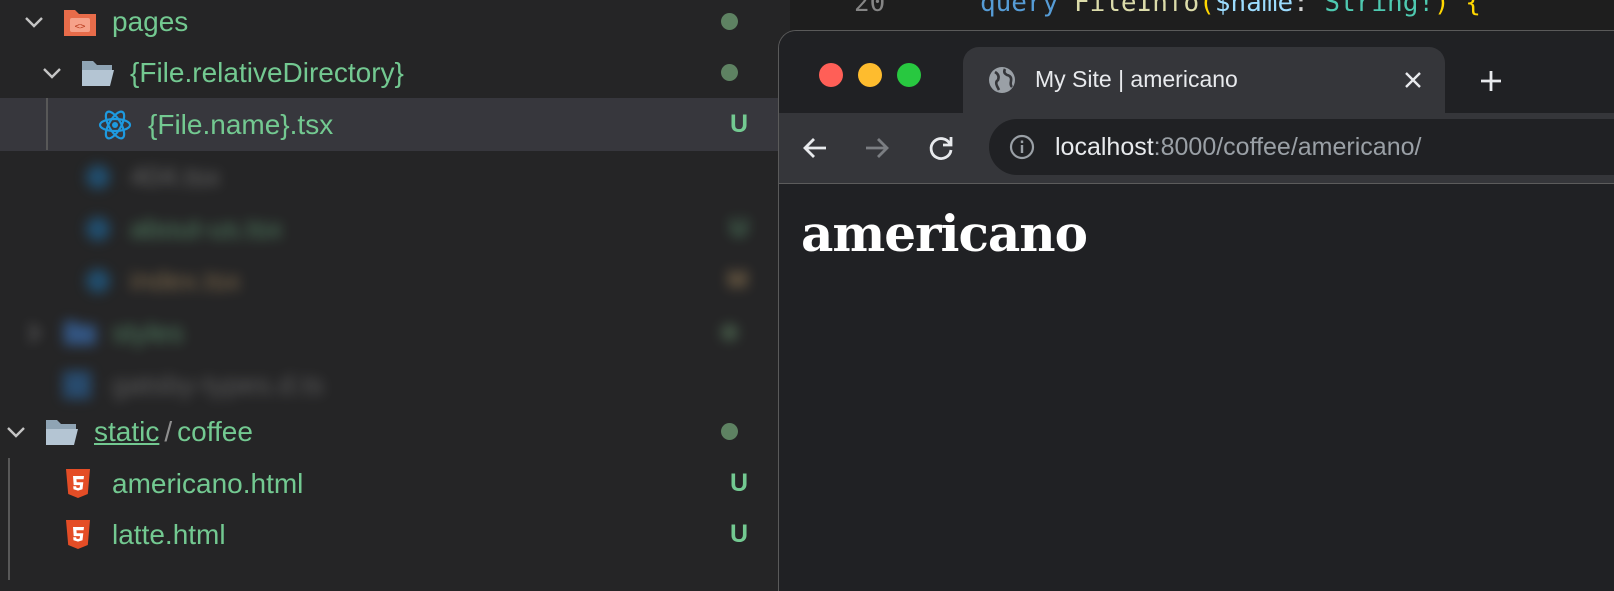 Image resolution: width=1614 pixels, height=591 pixels. I want to click on tab-strip: My Site | americano, so click(1196, 72).